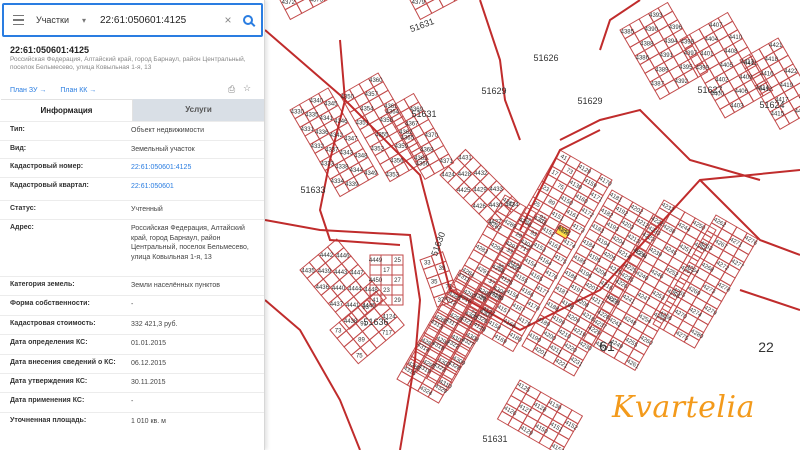 This screenshot has width=800, height=450. I want to click on plot-label: 37, so click(441, 301).